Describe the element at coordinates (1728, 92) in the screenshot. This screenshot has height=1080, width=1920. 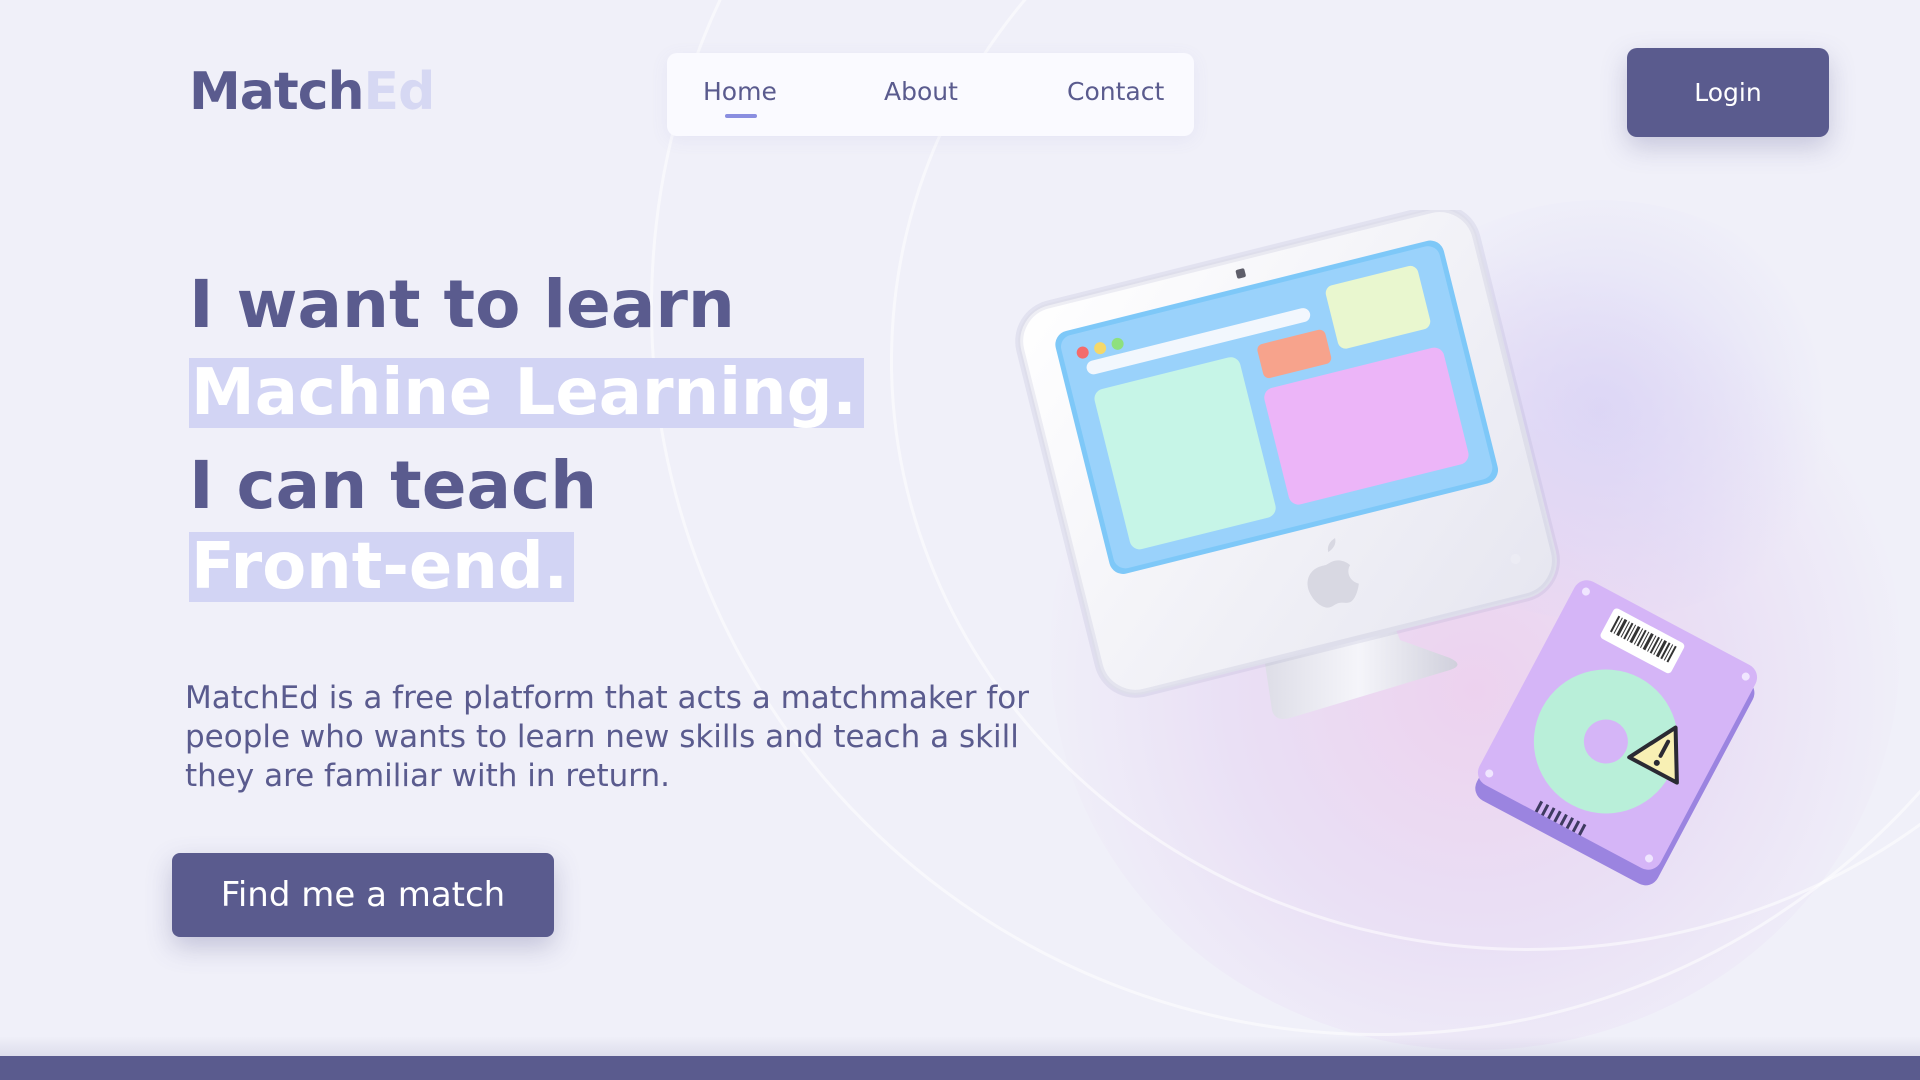
I see `login-button: Login` at that location.